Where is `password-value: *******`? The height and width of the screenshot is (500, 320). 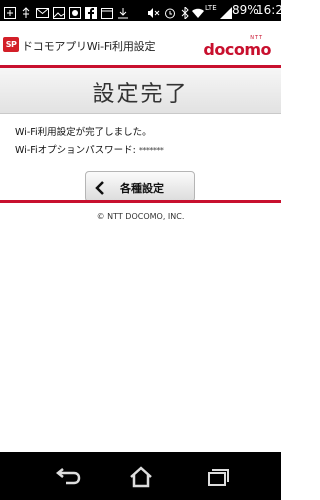
password-value: ******* is located at coordinates (151, 150).